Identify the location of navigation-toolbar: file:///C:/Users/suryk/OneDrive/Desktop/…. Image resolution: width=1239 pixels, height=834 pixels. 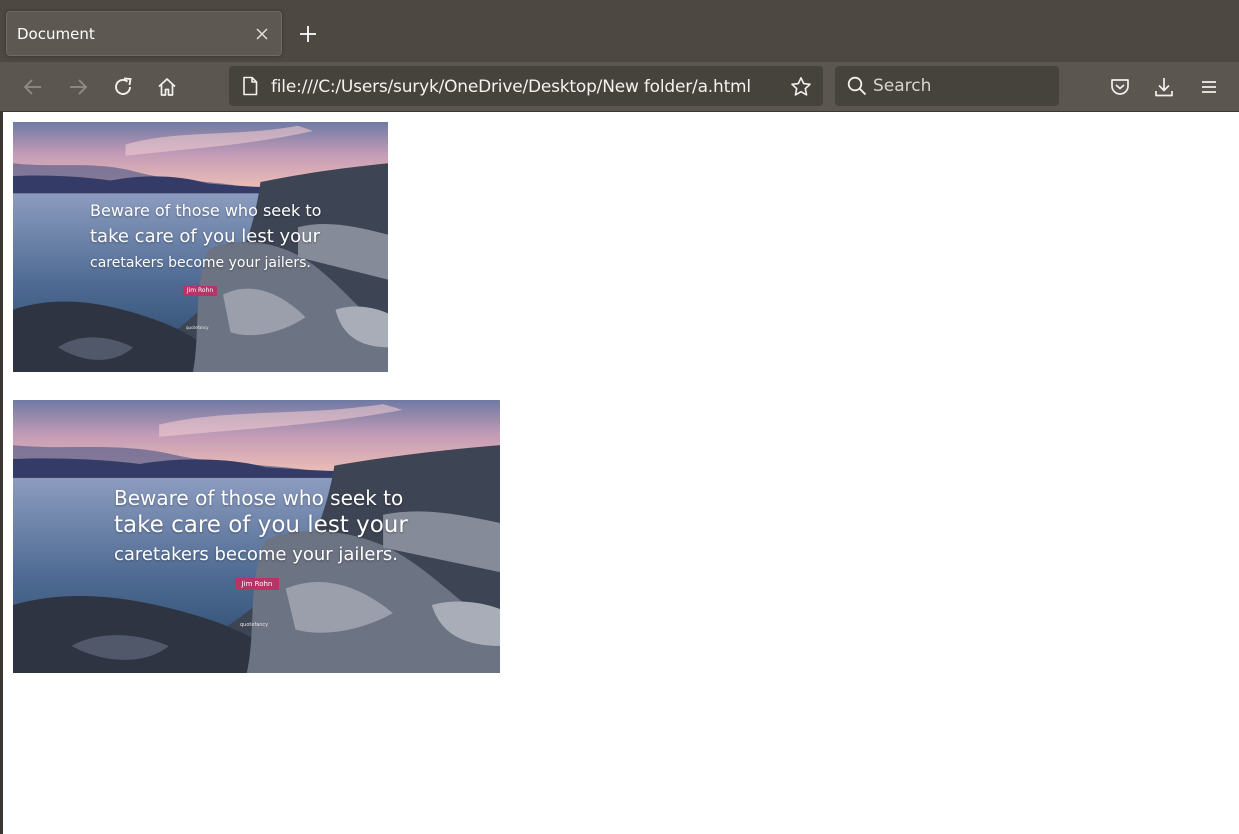
(619, 87).